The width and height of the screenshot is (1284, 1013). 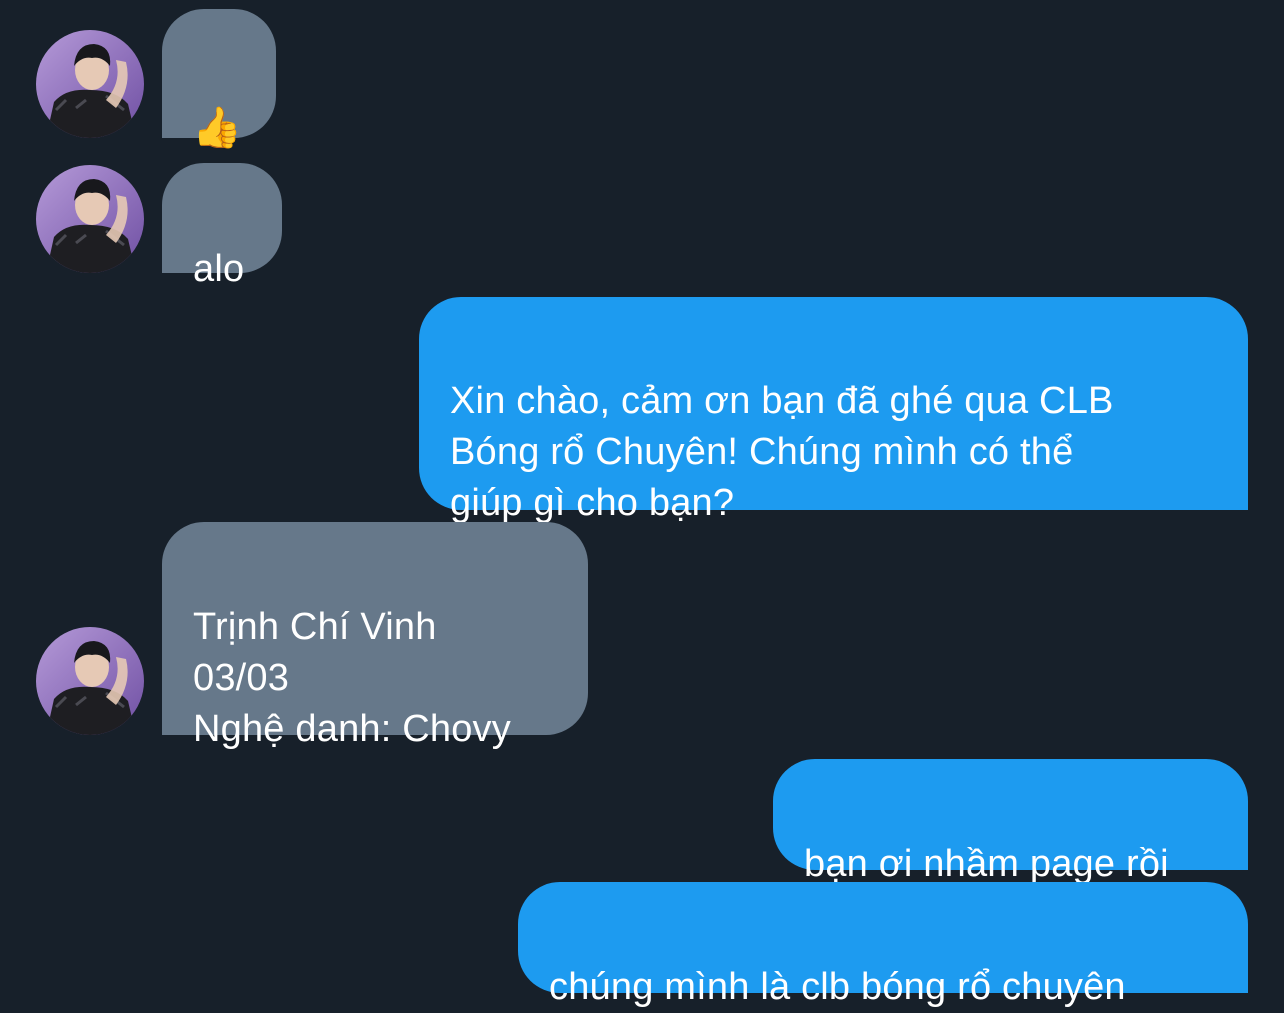 What do you see at coordinates (1010, 822) in the screenshot?
I see `message-bubble-outgoing: bạn ơi nhầm page rồi` at bounding box center [1010, 822].